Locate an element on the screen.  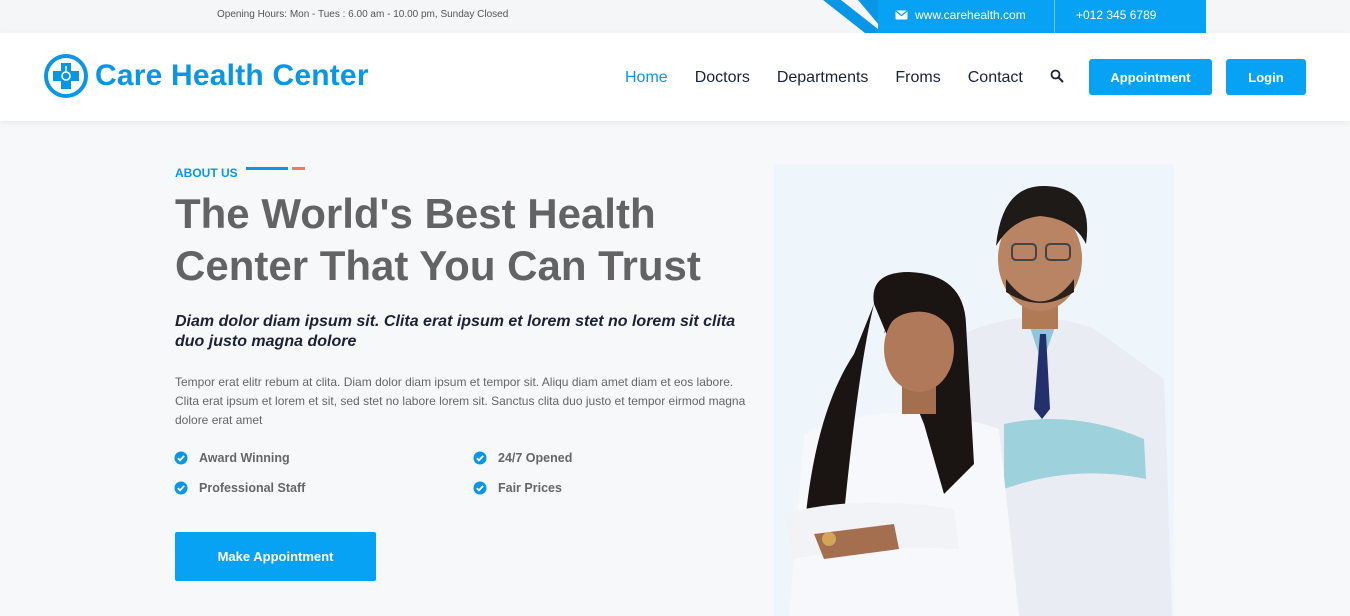
feature-item: Award Winning is located at coordinates (232, 458).